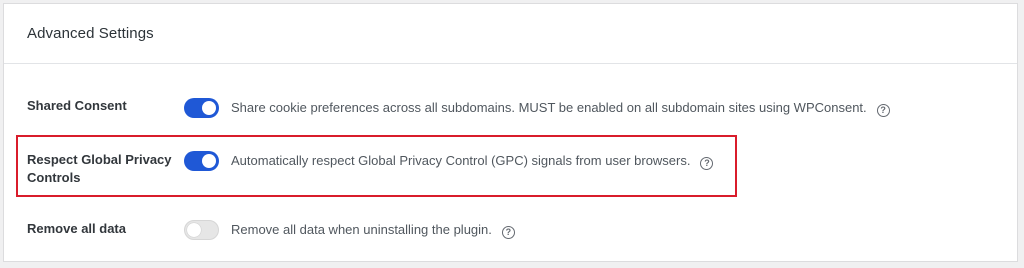  What do you see at coordinates (76, 228) in the screenshot?
I see `setting-label: Remove all data` at bounding box center [76, 228].